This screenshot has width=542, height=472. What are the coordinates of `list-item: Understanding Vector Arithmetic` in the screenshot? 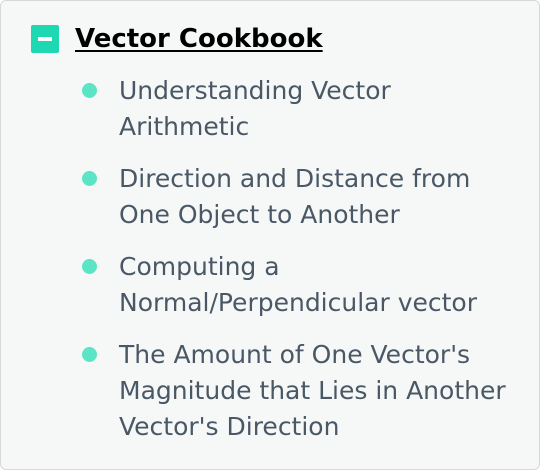 It's located at (301, 109).